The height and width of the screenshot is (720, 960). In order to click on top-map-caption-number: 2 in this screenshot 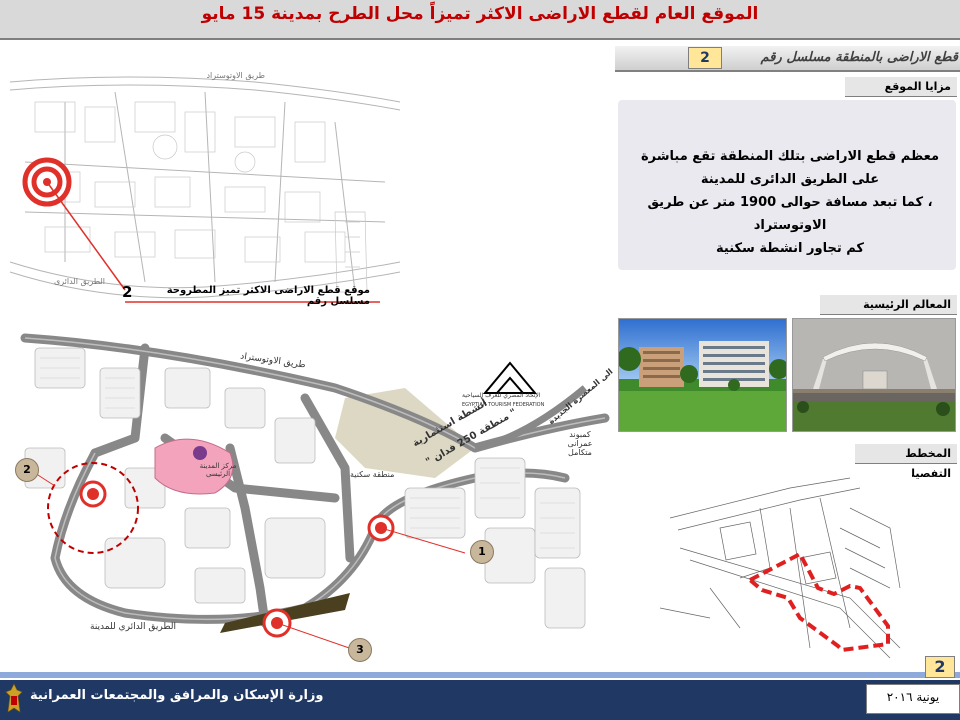, I will do `click(127, 292)`.